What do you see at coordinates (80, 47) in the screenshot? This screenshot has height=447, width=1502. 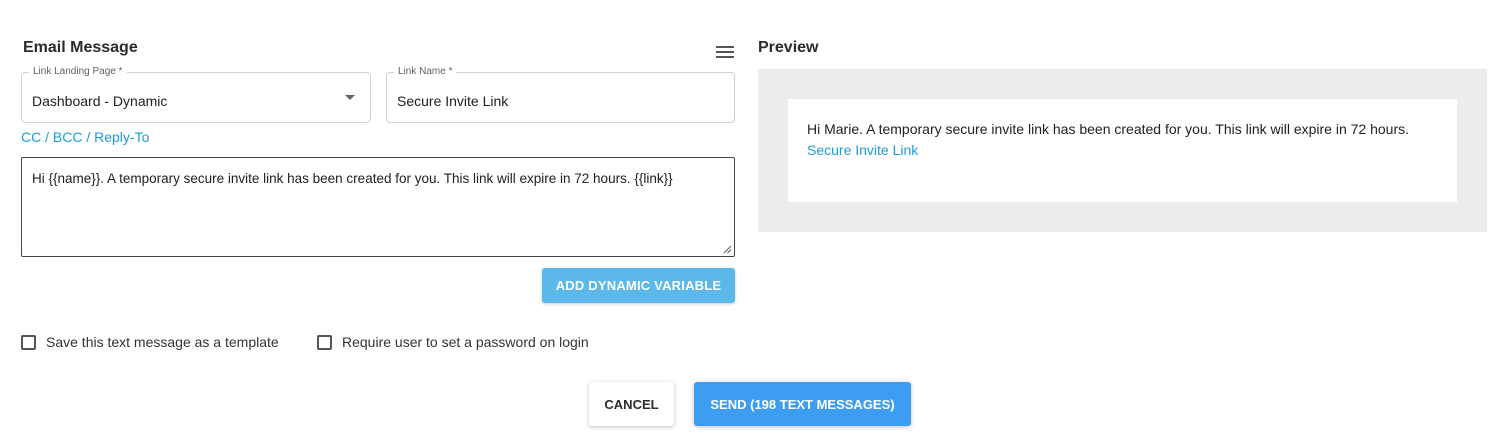 I see `email-message-title: Email Message` at bounding box center [80, 47].